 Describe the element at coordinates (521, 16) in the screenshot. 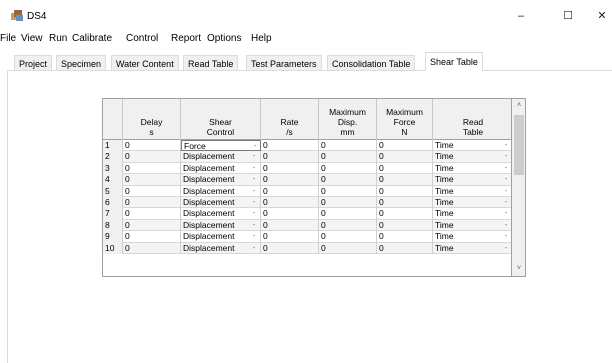

I see `minimize-icon: –` at that location.